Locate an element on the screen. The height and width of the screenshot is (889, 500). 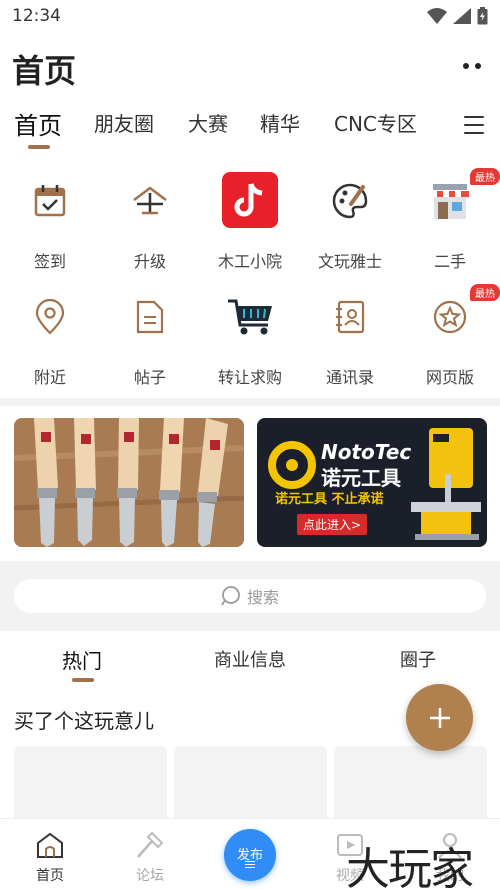
contacts-icon is located at coordinates (350, 317).